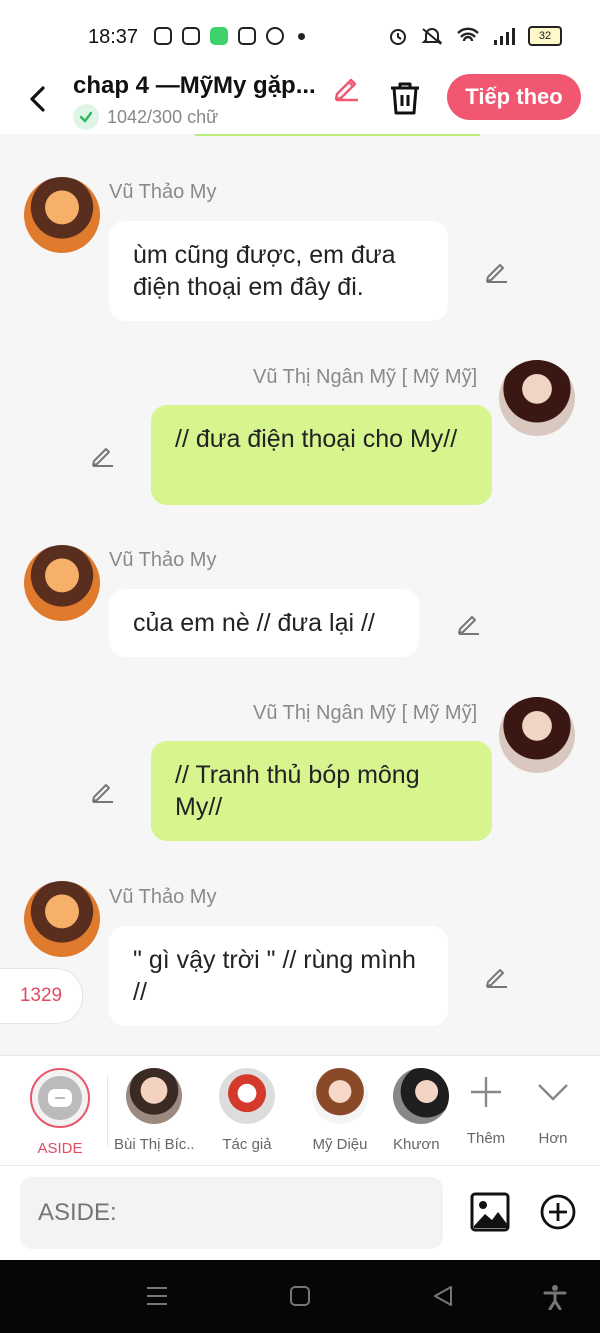 This screenshot has width=600, height=1333. Describe the element at coordinates (191, 36) in the screenshot. I see `game-controller-icon` at that location.